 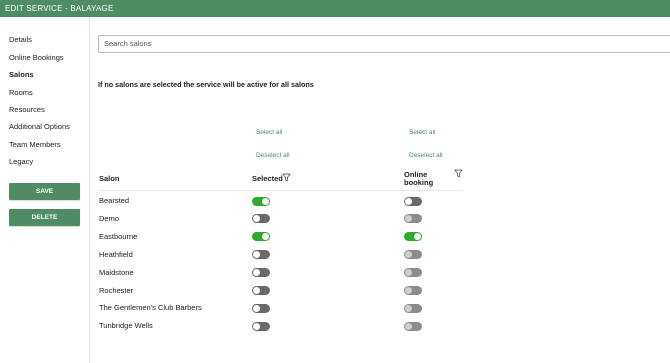 What do you see at coordinates (118, 236) in the screenshot?
I see `salon-name: Eastbourne` at bounding box center [118, 236].